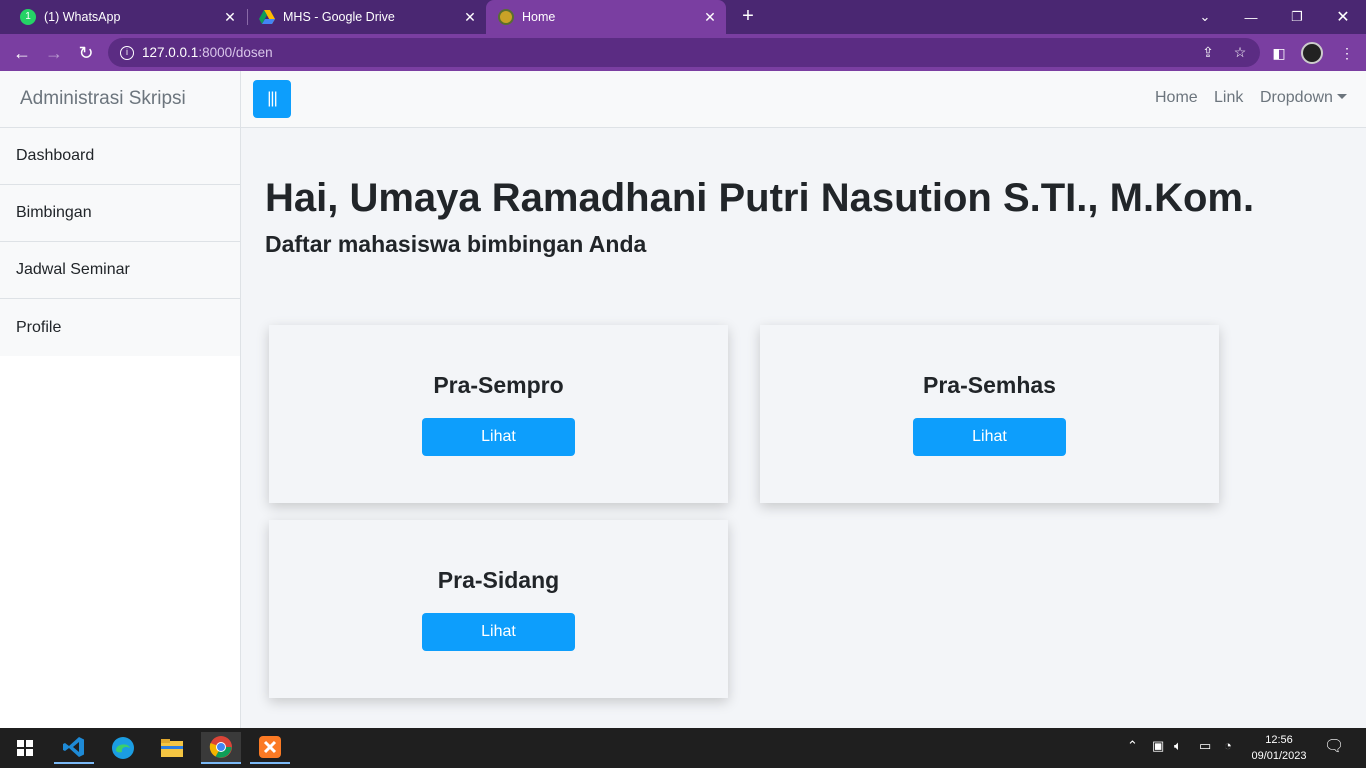 The height and width of the screenshot is (768, 1366). What do you see at coordinates (803, 99) in the screenshot?
I see `top-navbar: ||| Home Link Dropdown` at bounding box center [803, 99].